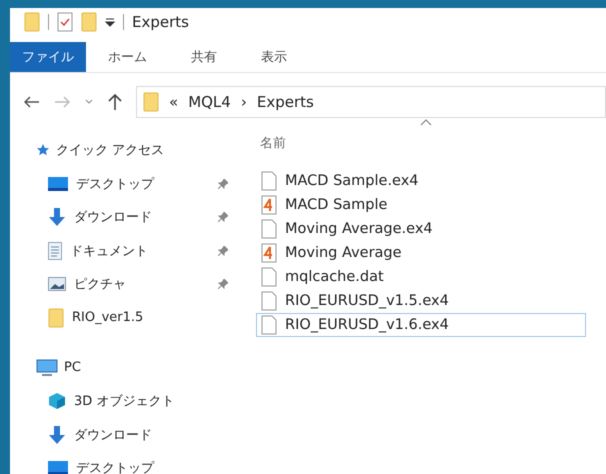  Describe the element at coordinates (274, 57) in the screenshot. I see `ribbon-tab: 表示` at that location.